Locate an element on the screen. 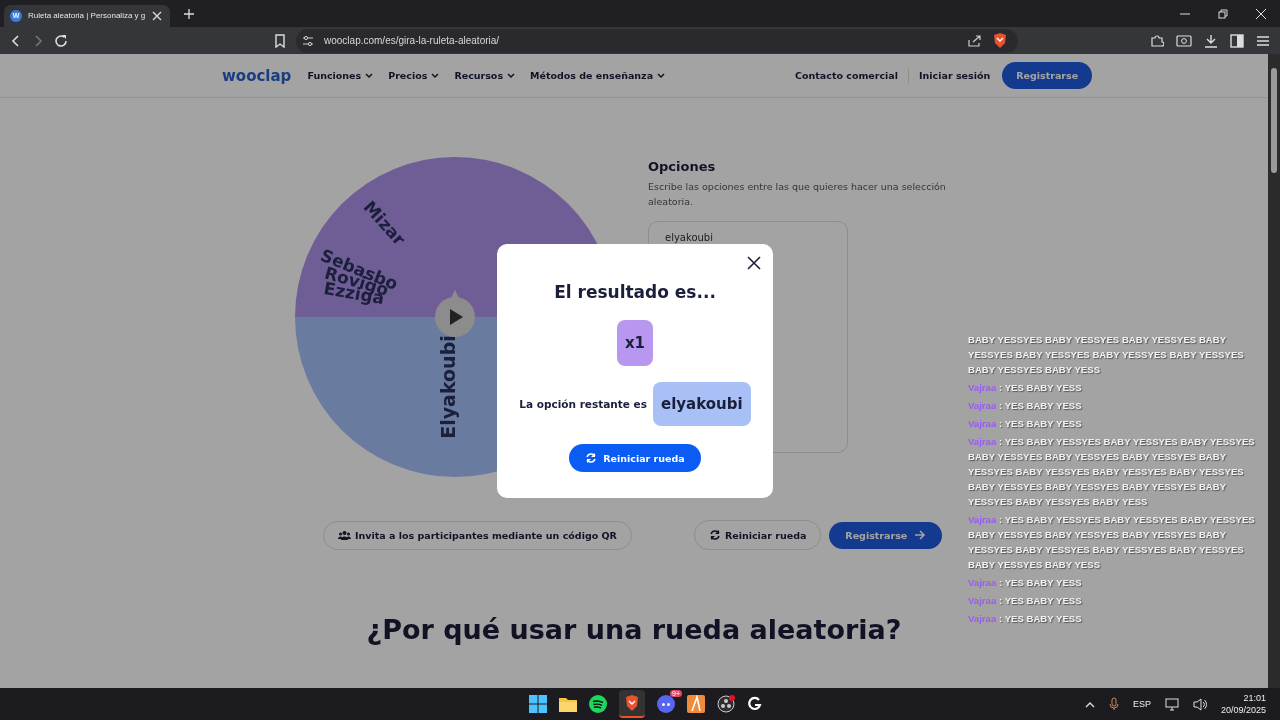 The height and width of the screenshot is (720, 1280). chat-message: BABY YESSYES BABY YESSYES BABY YESSYES BABY YESSYES BABY YESSYES BABY YESSYES BABY YESSYES BABY YESSYES BABY YESS is located at coordinates (1106, 355).